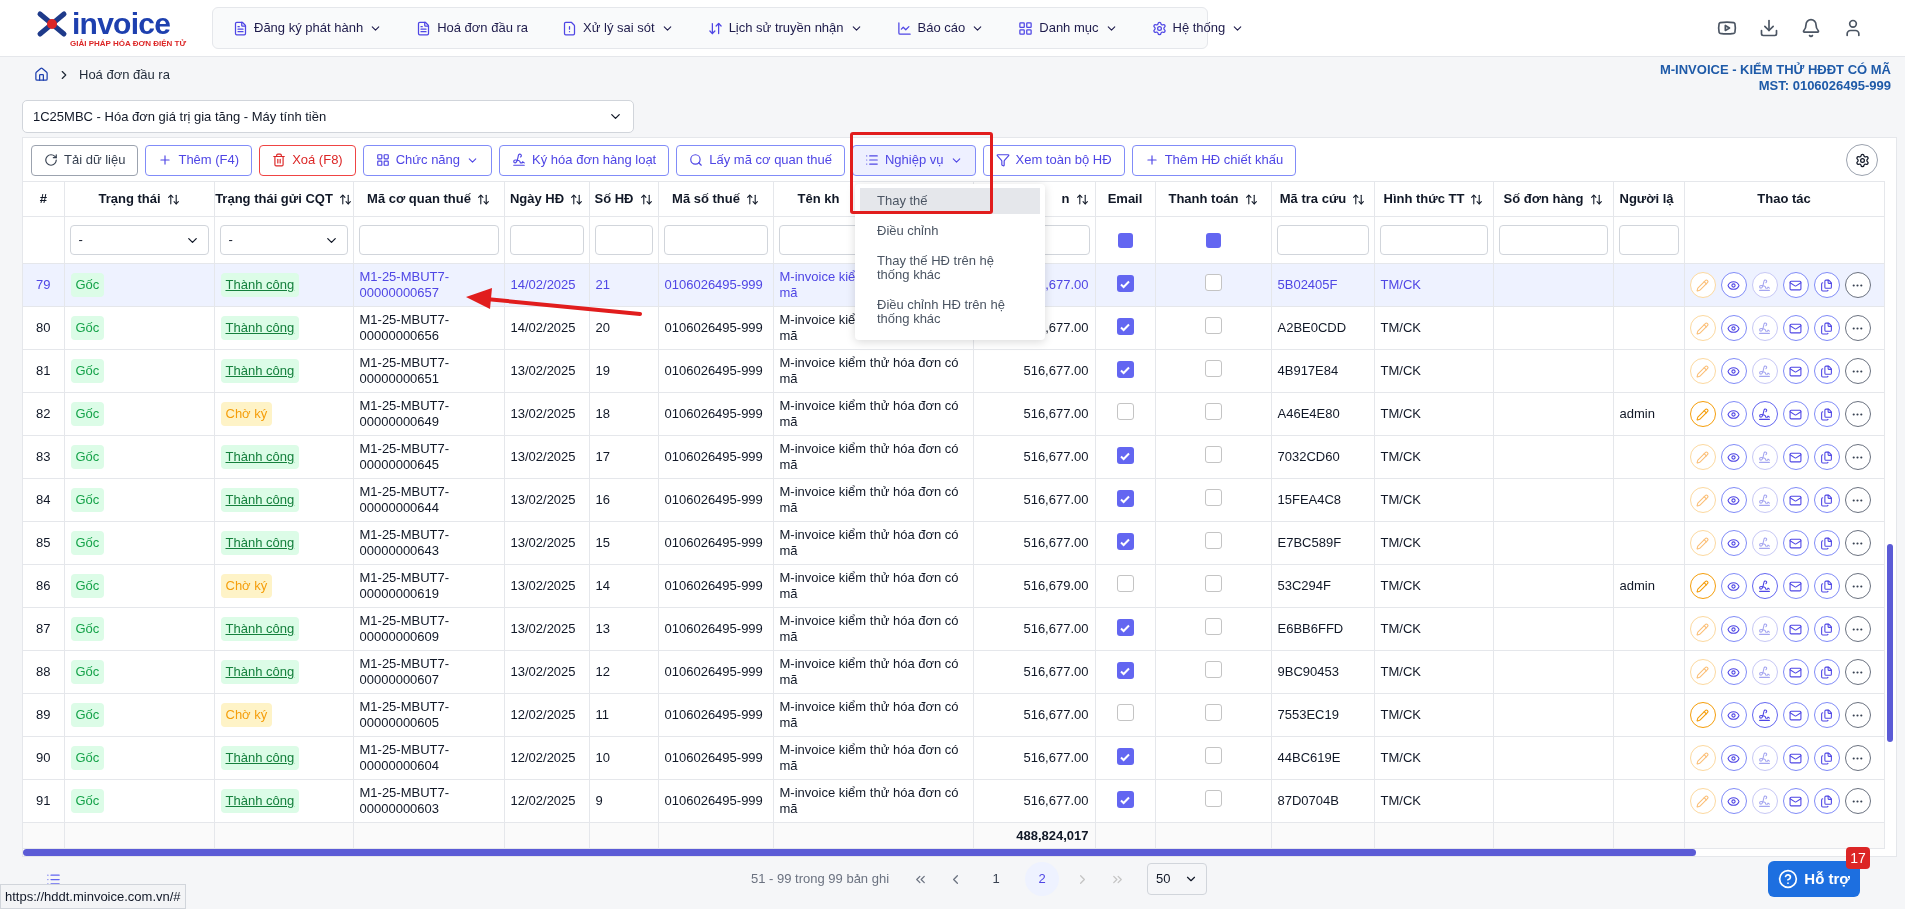 The width and height of the screenshot is (1905, 909). I want to click on user-icon, so click(1853, 28).